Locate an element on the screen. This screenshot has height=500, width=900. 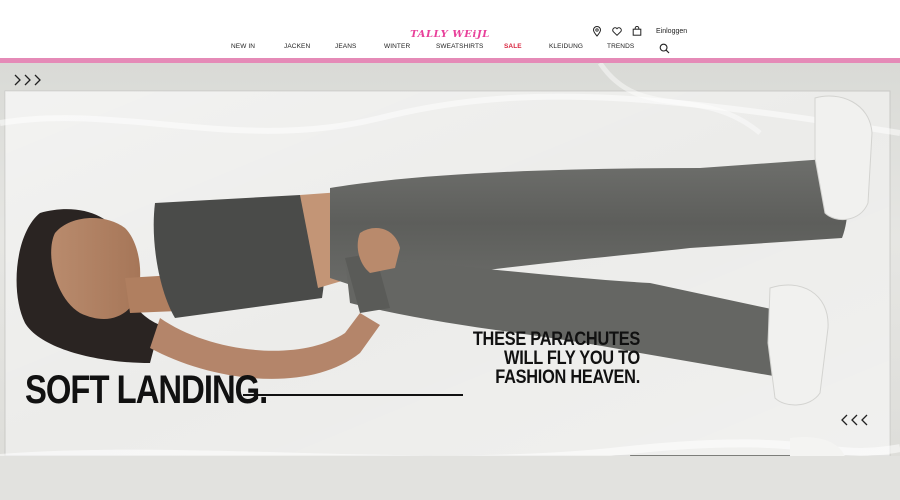
nav-item-trends: TRENDS is located at coordinates (620, 46).